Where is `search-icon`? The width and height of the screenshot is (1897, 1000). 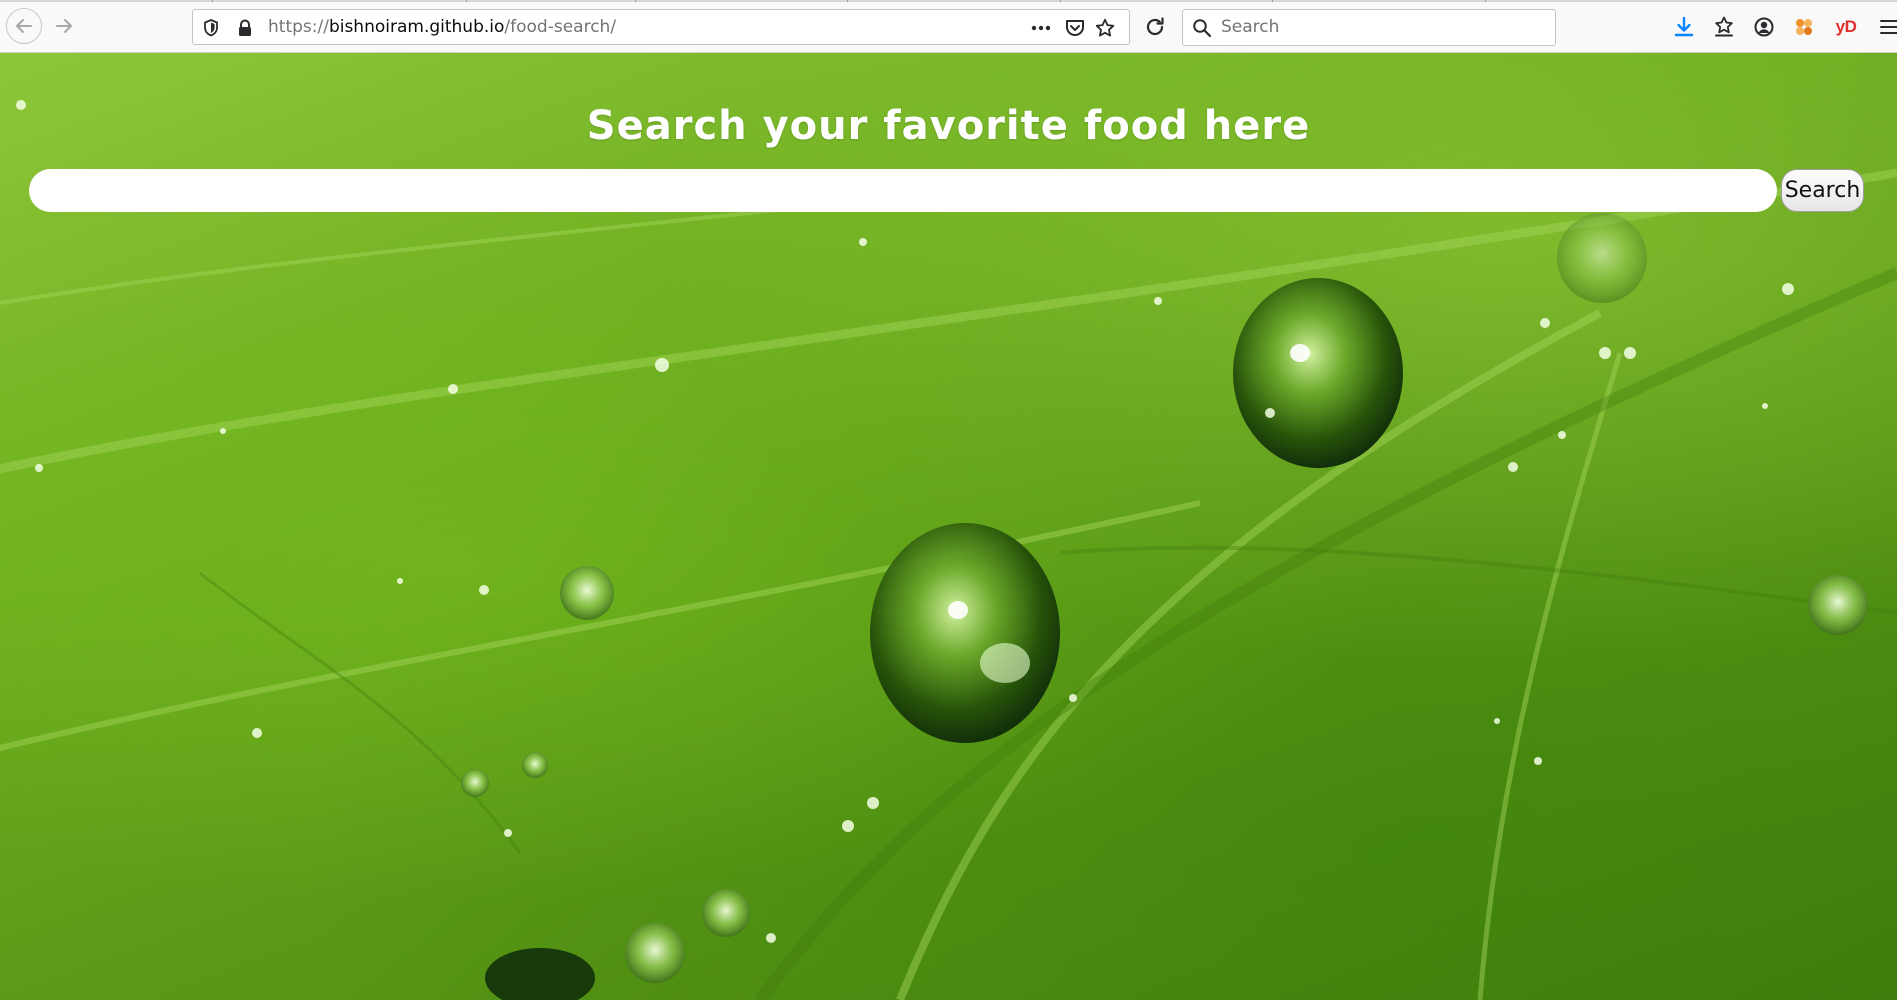 search-icon is located at coordinates (1202, 28).